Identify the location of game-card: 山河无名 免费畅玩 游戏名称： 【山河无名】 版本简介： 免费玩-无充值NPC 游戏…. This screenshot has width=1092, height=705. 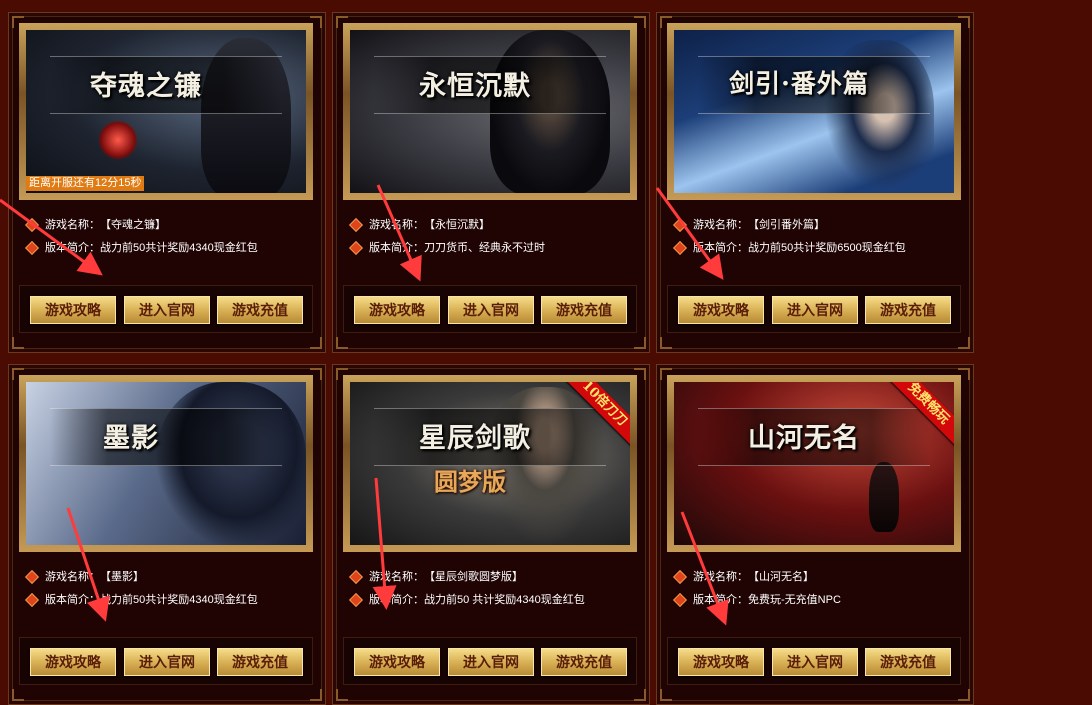
(815, 534).